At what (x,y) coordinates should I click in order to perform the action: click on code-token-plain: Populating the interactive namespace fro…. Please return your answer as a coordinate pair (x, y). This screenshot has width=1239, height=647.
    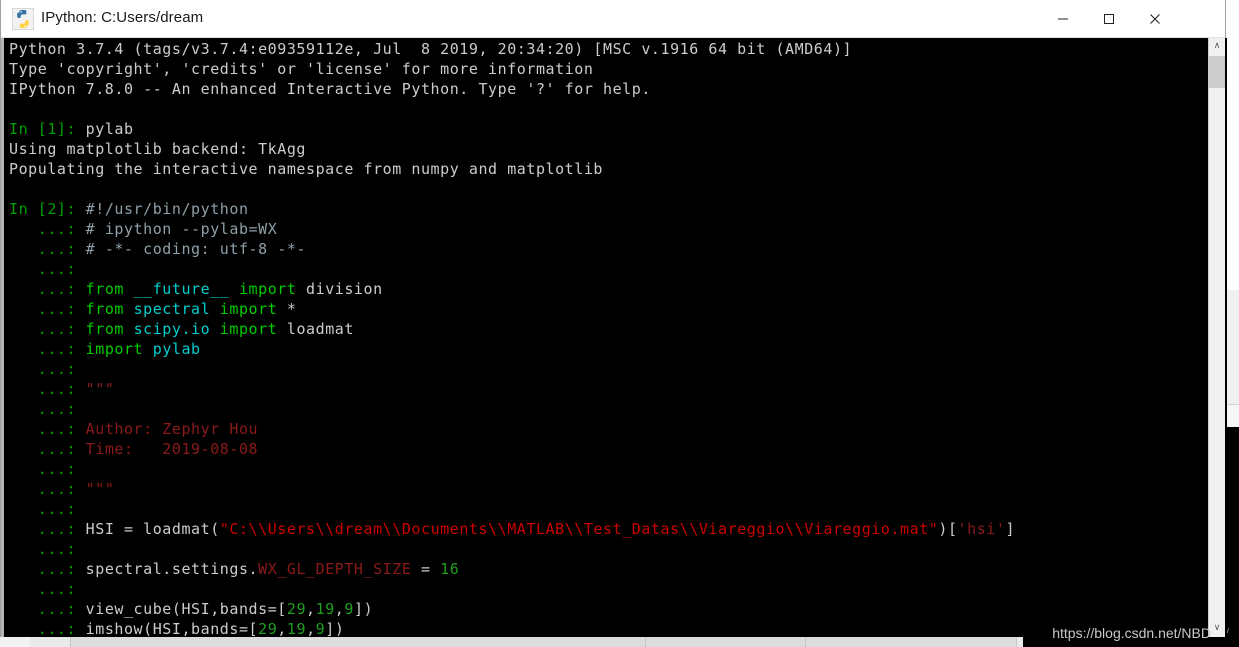
    Looking at the image, I should click on (306, 169).